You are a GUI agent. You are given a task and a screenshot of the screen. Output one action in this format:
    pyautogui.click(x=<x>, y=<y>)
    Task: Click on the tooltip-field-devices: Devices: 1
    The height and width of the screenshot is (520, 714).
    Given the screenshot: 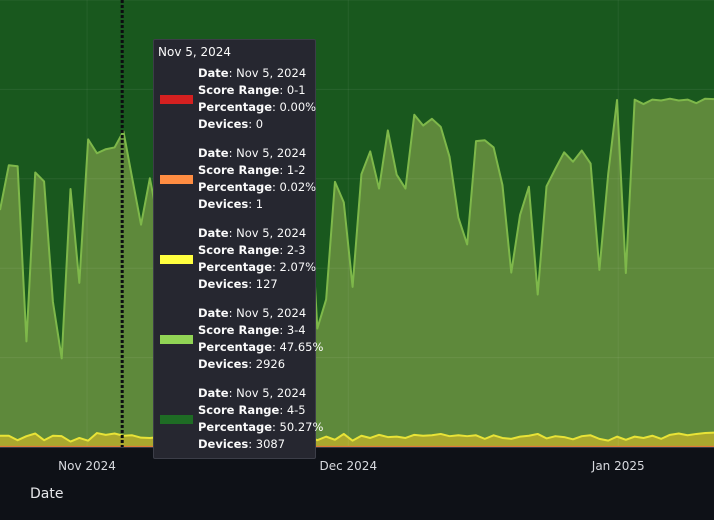 What is the action you would take?
    pyautogui.click(x=231, y=204)
    